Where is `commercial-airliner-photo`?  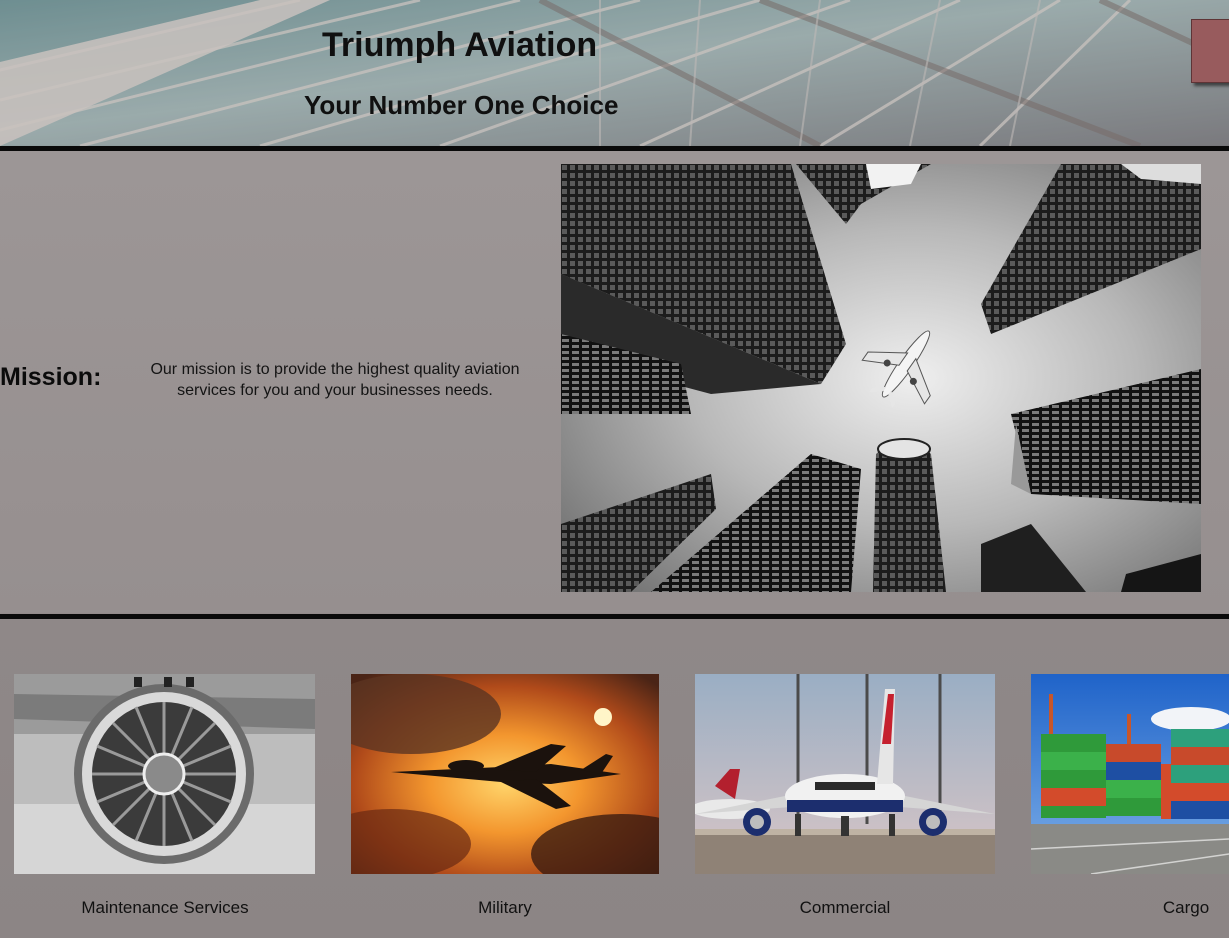 commercial-airliner-photo is located at coordinates (845, 774).